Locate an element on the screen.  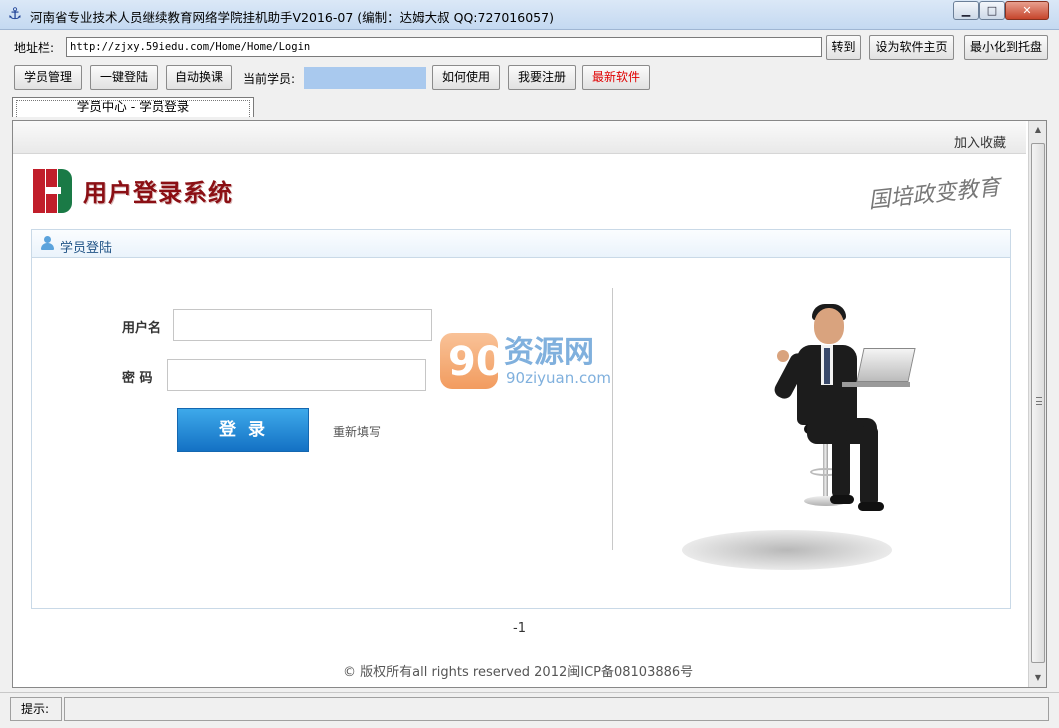
latest-software-button: 最新软件 is located at coordinates (616, 77).